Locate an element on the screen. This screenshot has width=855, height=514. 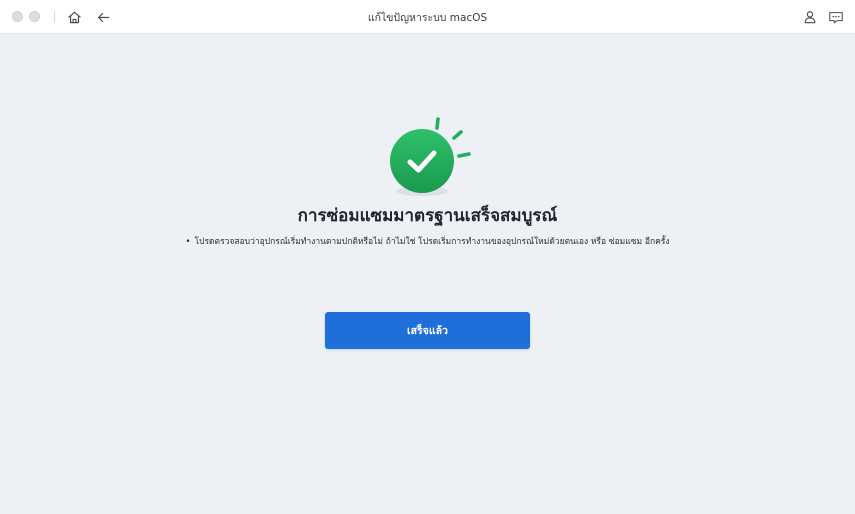
arrow-left-icon is located at coordinates (103, 17).